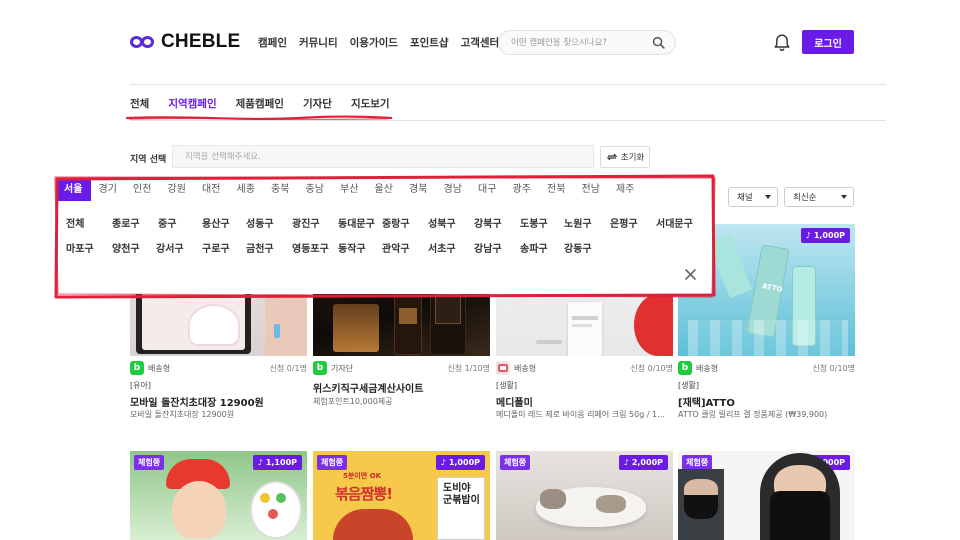  Describe the element at coordinates (522, 190) in the screenshot. I see `city-tab: 광주` at that location.